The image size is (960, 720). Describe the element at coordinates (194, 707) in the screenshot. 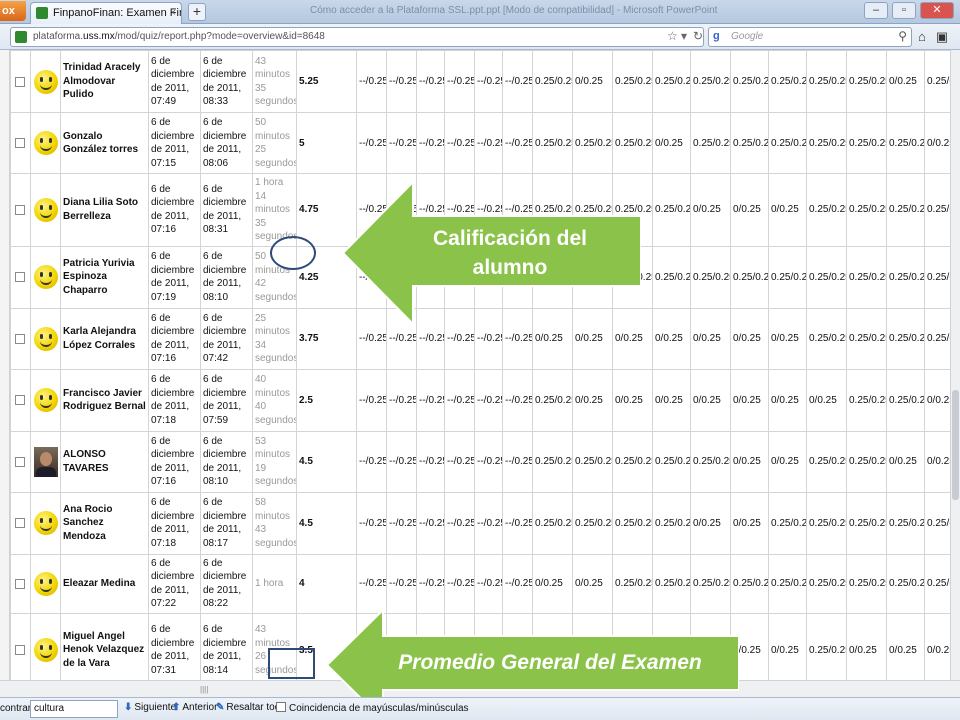

I see `find-previous-button: ⬆ Anterior` at that location.